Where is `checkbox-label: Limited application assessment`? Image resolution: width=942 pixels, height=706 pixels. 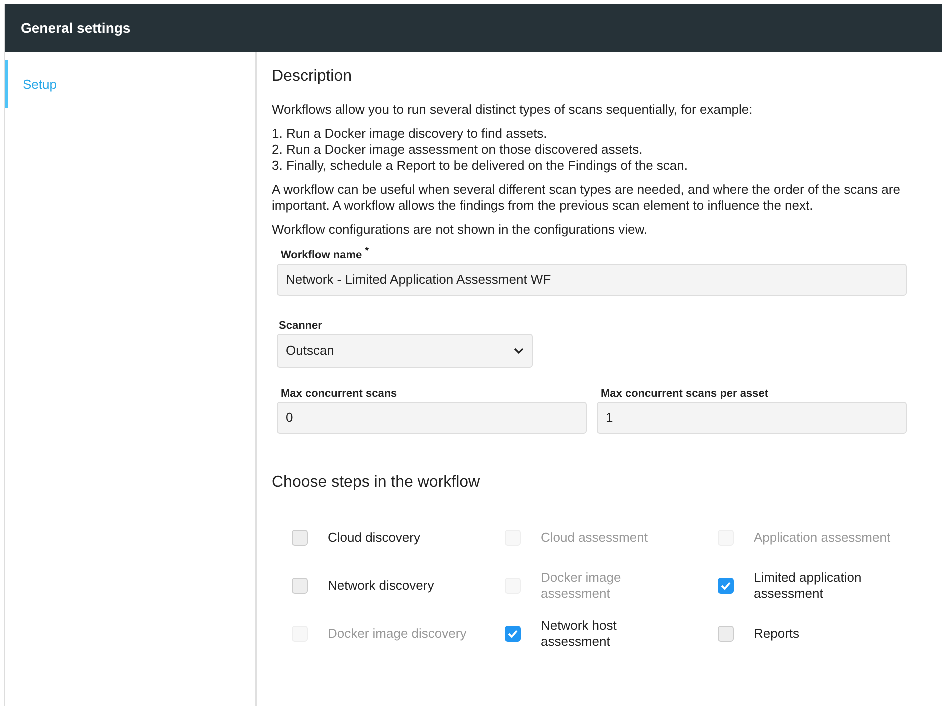 checkbox-label: Limited application assessment is located at coordinates (808, 586).